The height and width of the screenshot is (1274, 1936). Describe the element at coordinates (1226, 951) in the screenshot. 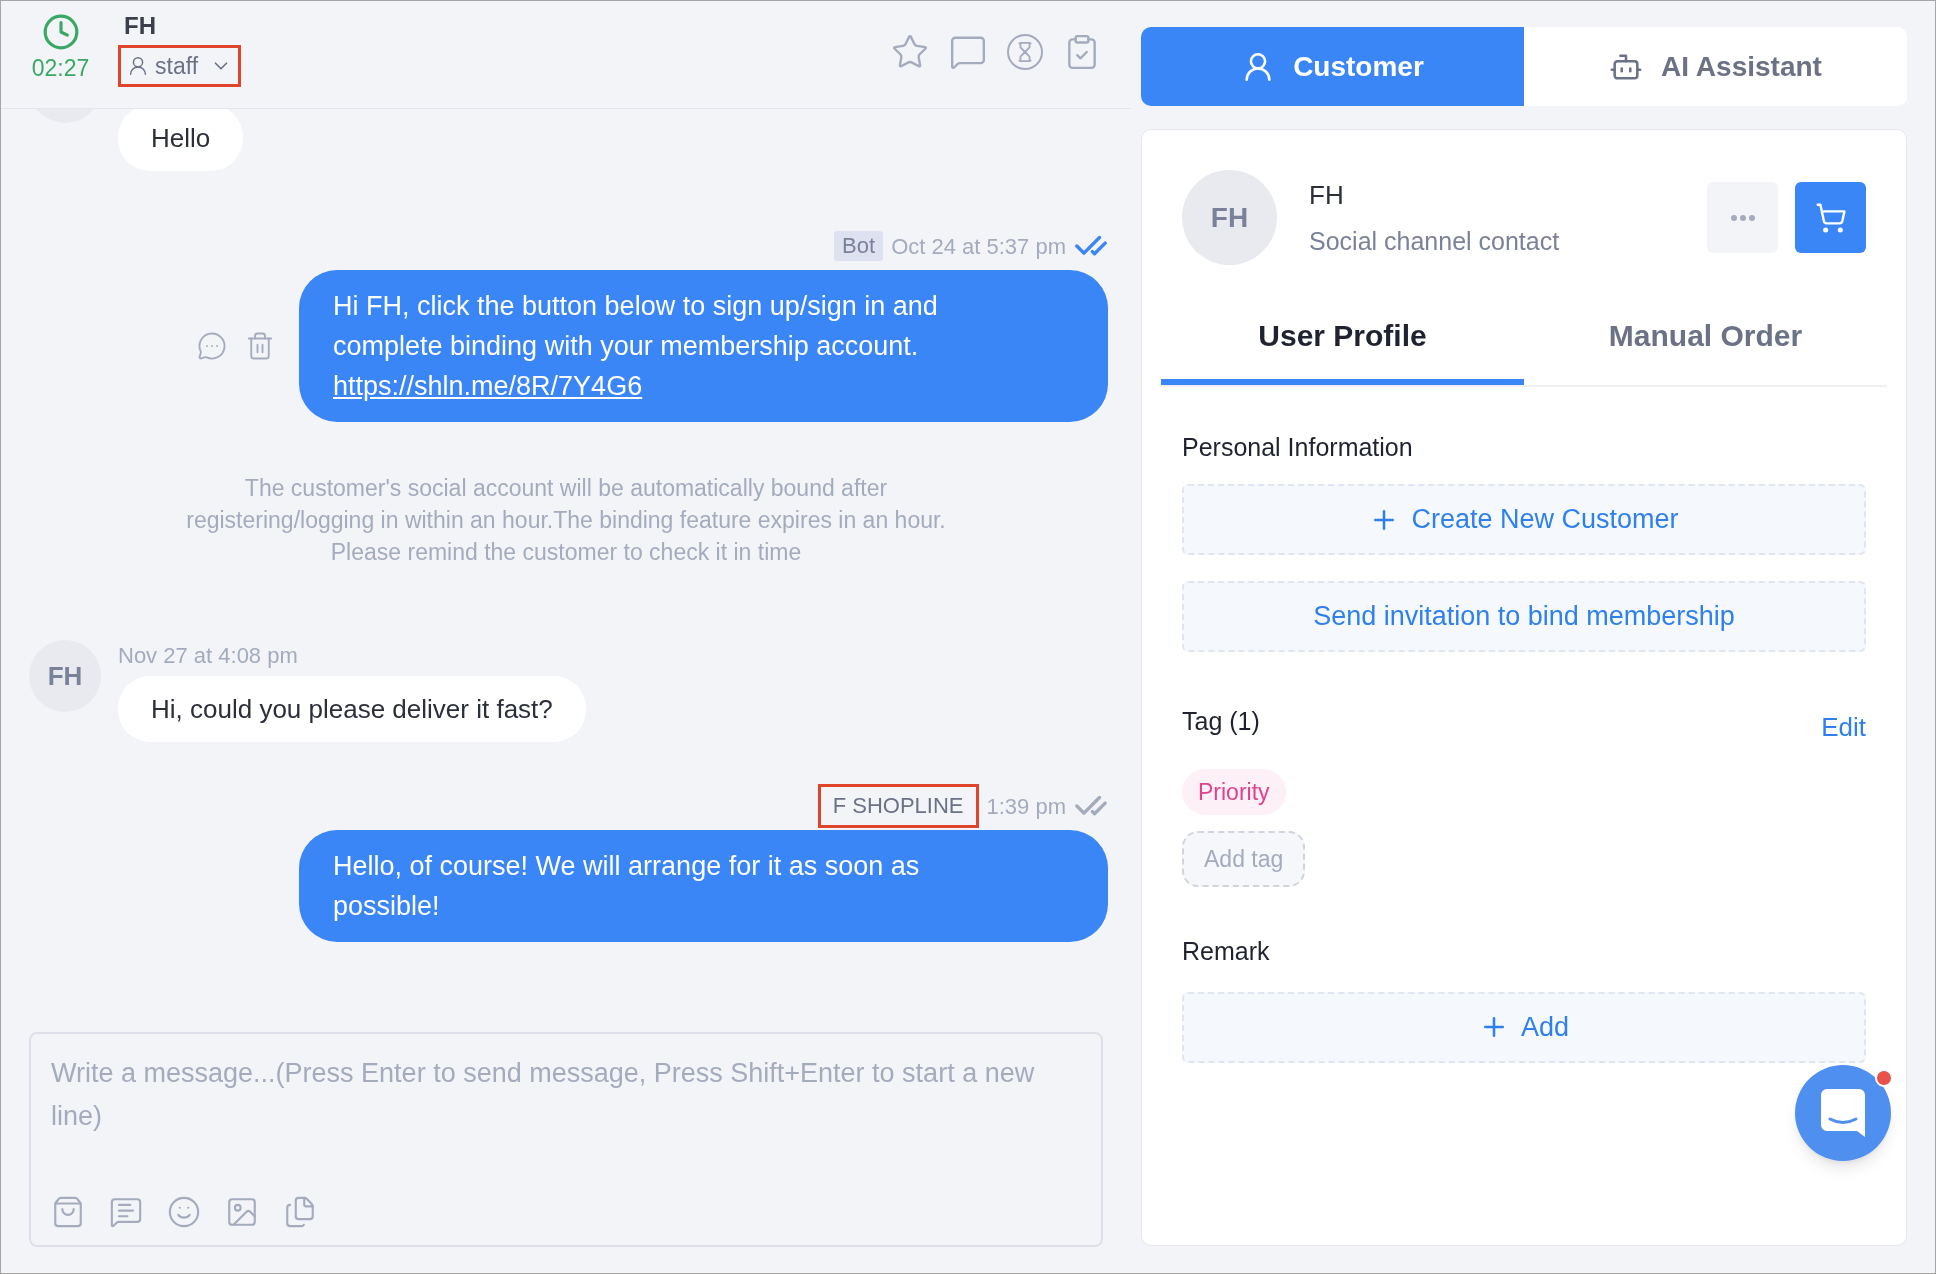

I see `section-title: Remark` at that location.